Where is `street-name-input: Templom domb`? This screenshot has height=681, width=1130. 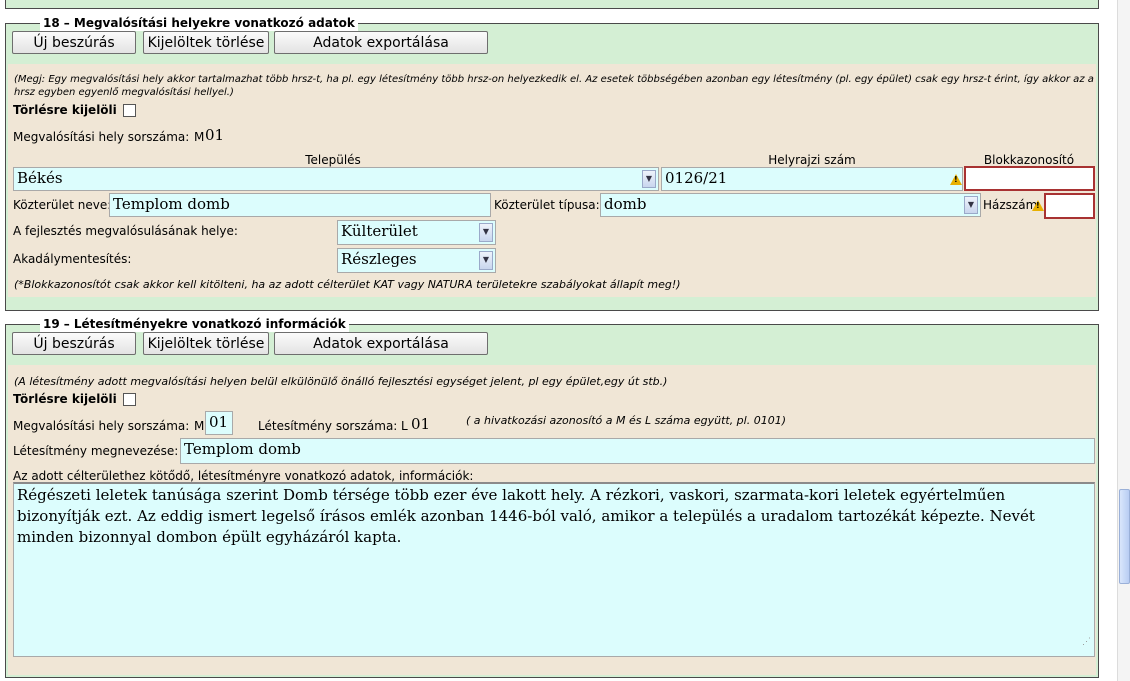 street-name-input: Templom domb is located at coordinates (300, 205).